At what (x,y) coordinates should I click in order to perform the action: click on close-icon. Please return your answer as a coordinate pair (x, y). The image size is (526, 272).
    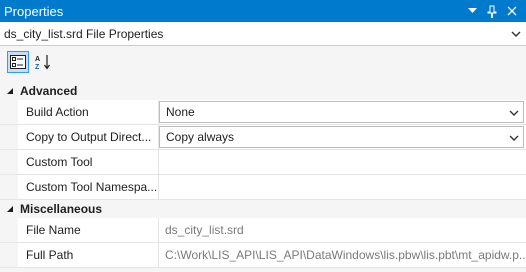
    Looking at the image, I should click on (512, 11).